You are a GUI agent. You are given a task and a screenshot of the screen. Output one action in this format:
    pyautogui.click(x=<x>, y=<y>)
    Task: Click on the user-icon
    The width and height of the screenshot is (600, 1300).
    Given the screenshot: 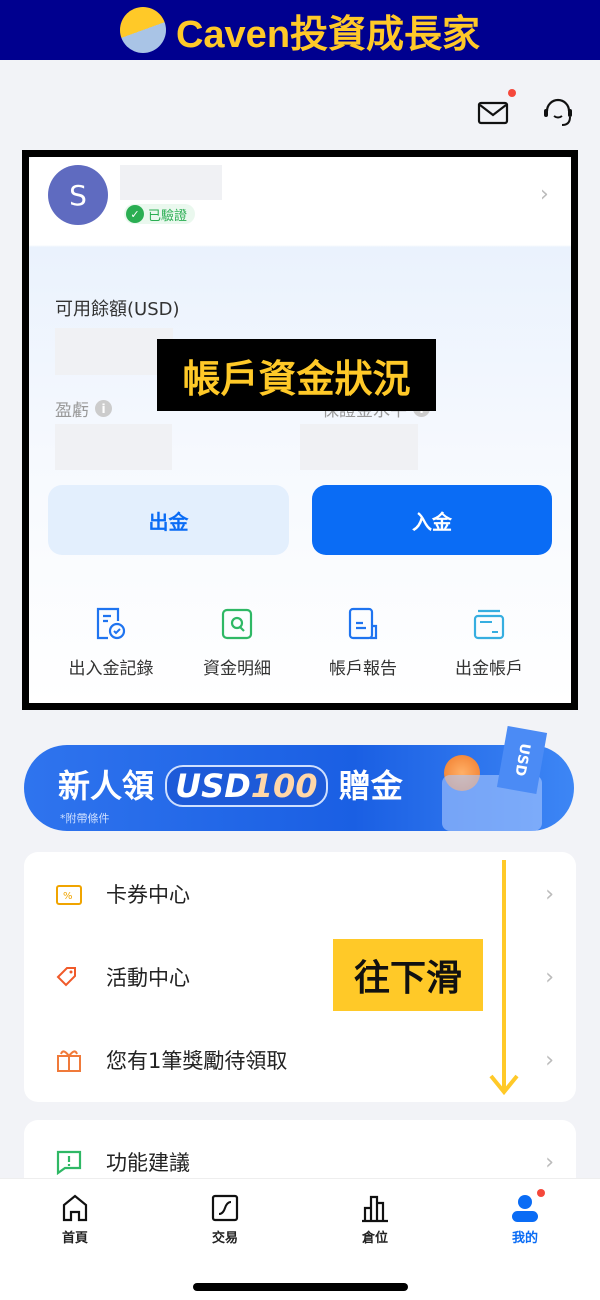 What is the action you would take?
    pyautogui.click(x=525, y=1208)
    